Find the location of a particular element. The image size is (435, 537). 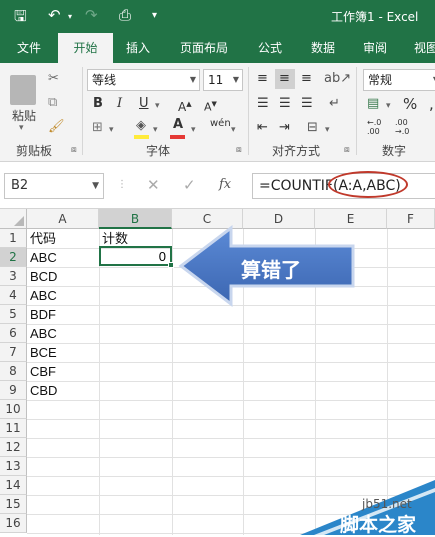

row-header: 14 is located at coordinates (13, 485).